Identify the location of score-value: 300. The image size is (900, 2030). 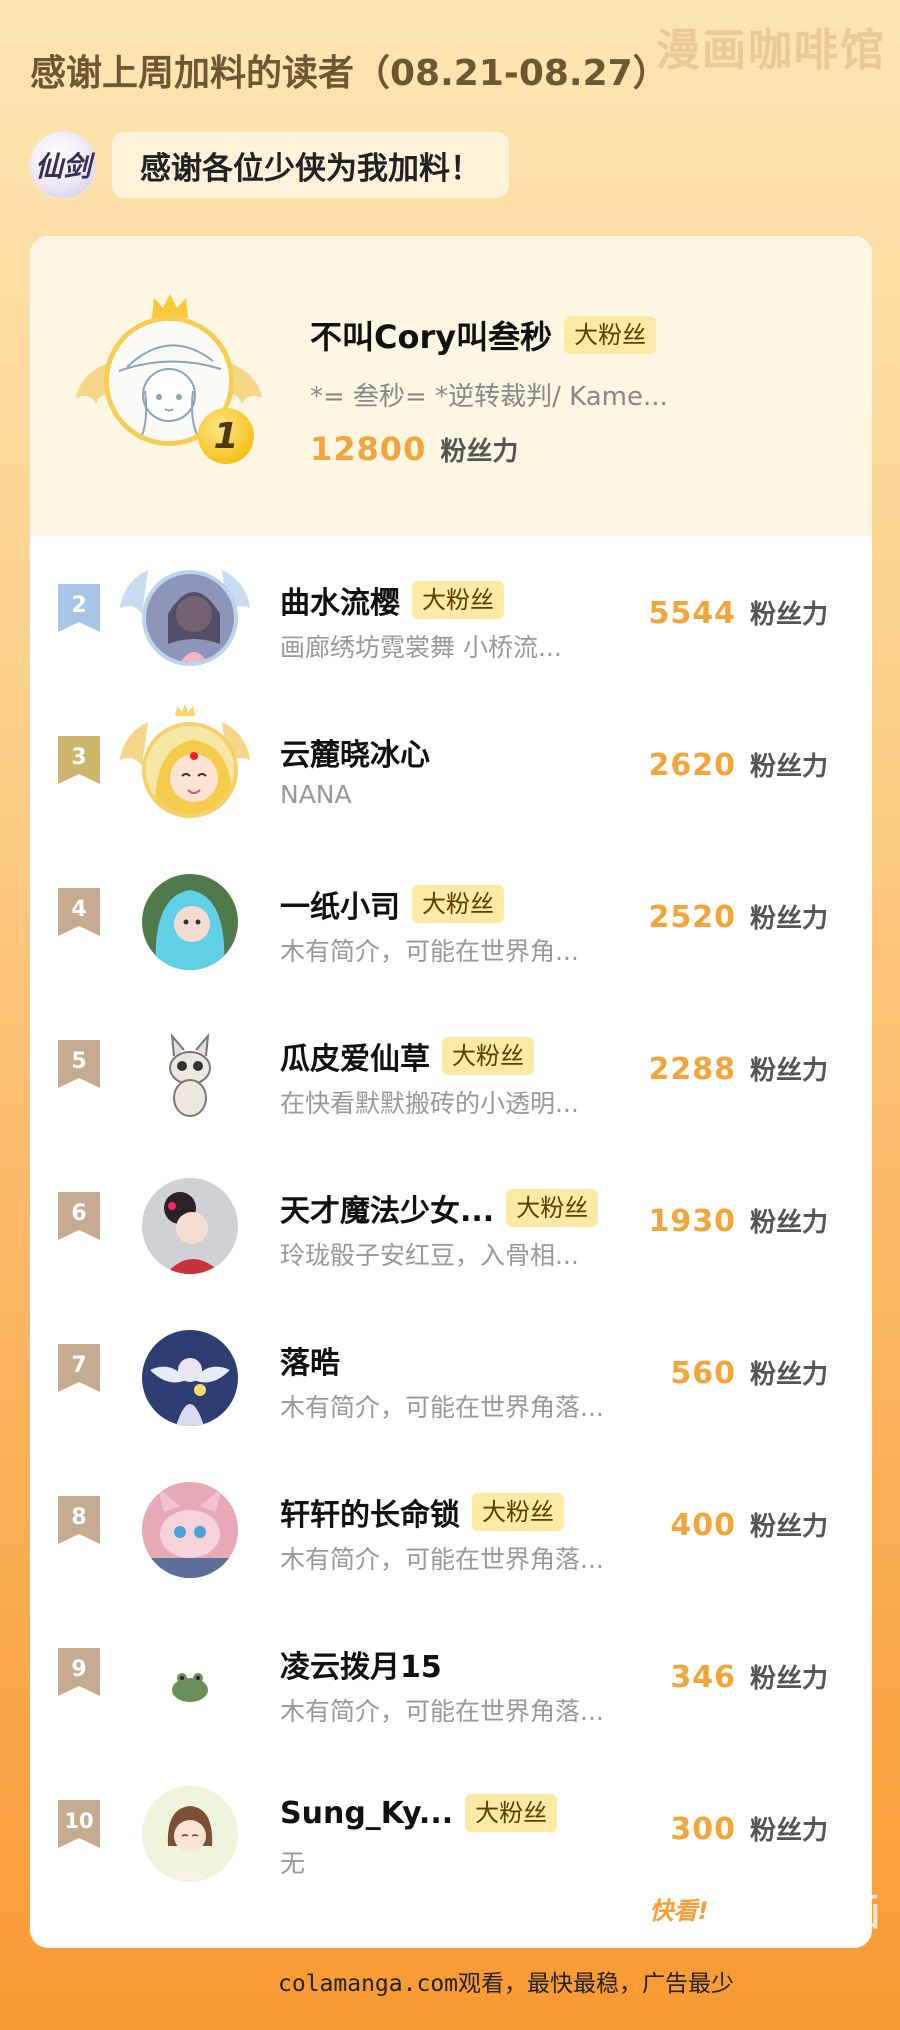
(703, 1829).